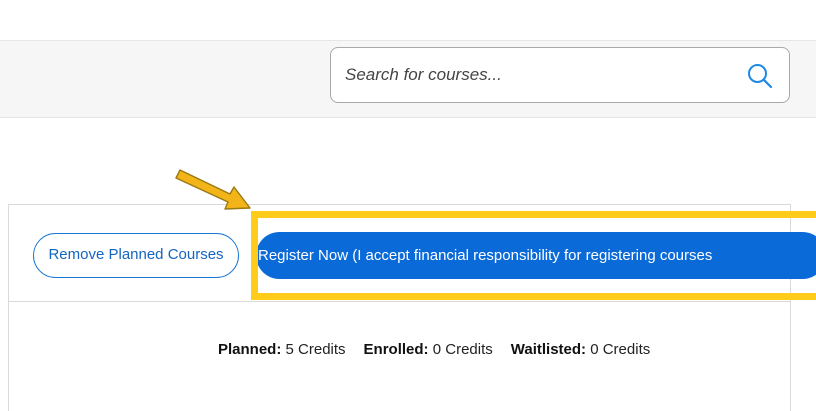 The width and height of the screenshot is (816, 411). I want to click on enrolled-credits: Enrolled: 0 Credits, so click(428, 349).